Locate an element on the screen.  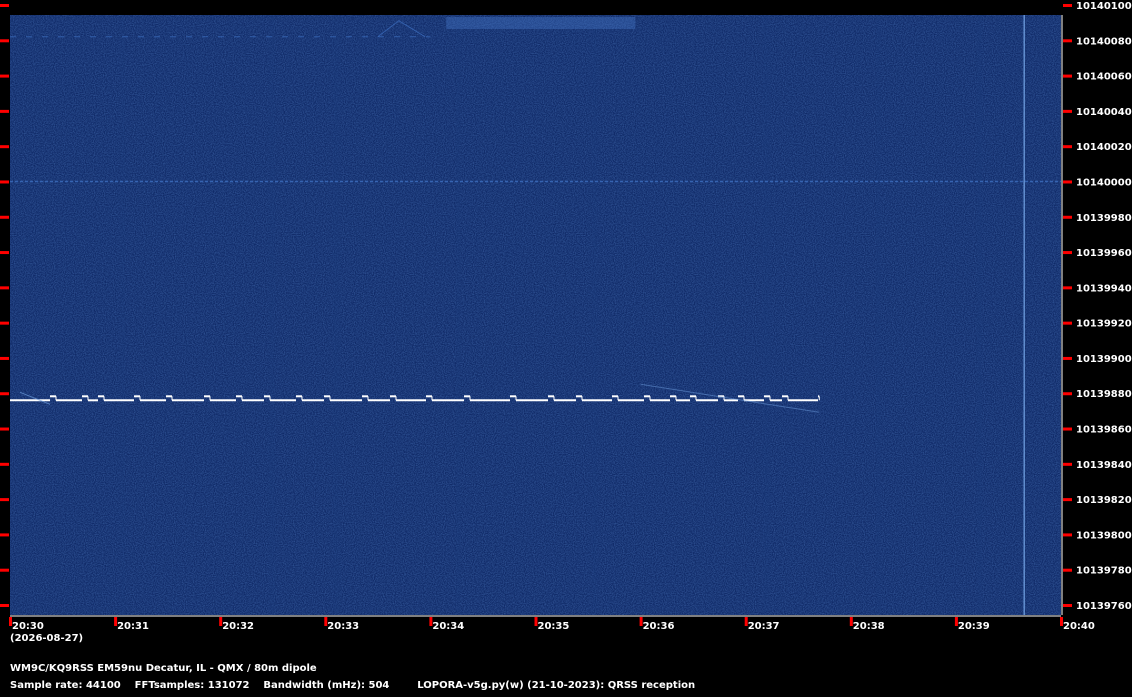
y-tick-label: 10139840 is located at coordinates (1104, 465).